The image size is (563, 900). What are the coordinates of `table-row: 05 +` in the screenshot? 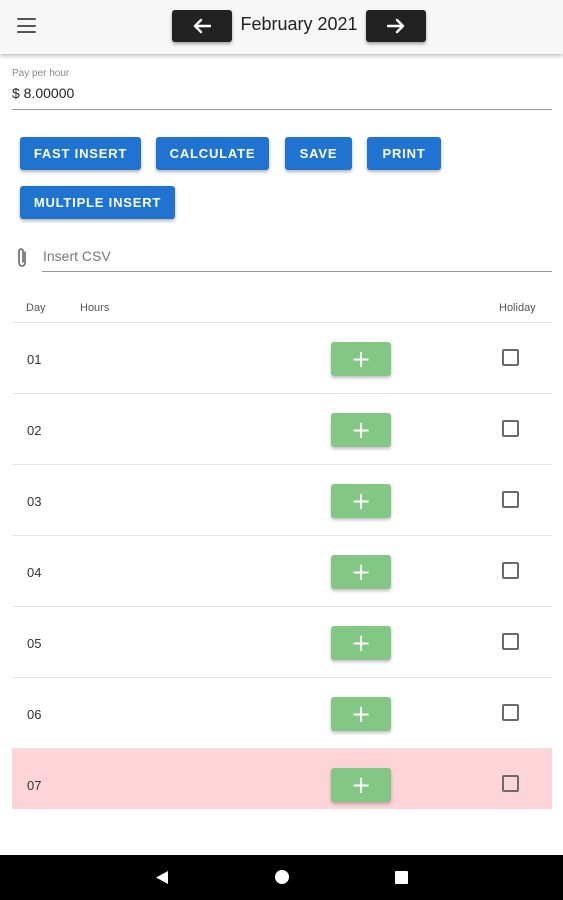 It's located at (282, 642).